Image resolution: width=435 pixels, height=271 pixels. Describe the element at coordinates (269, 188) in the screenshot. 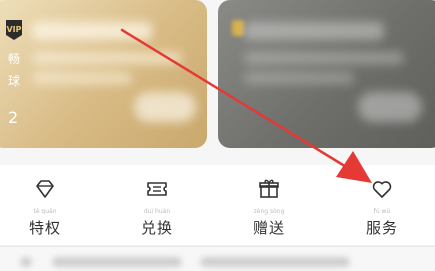

I see `gift-icon` at that location.